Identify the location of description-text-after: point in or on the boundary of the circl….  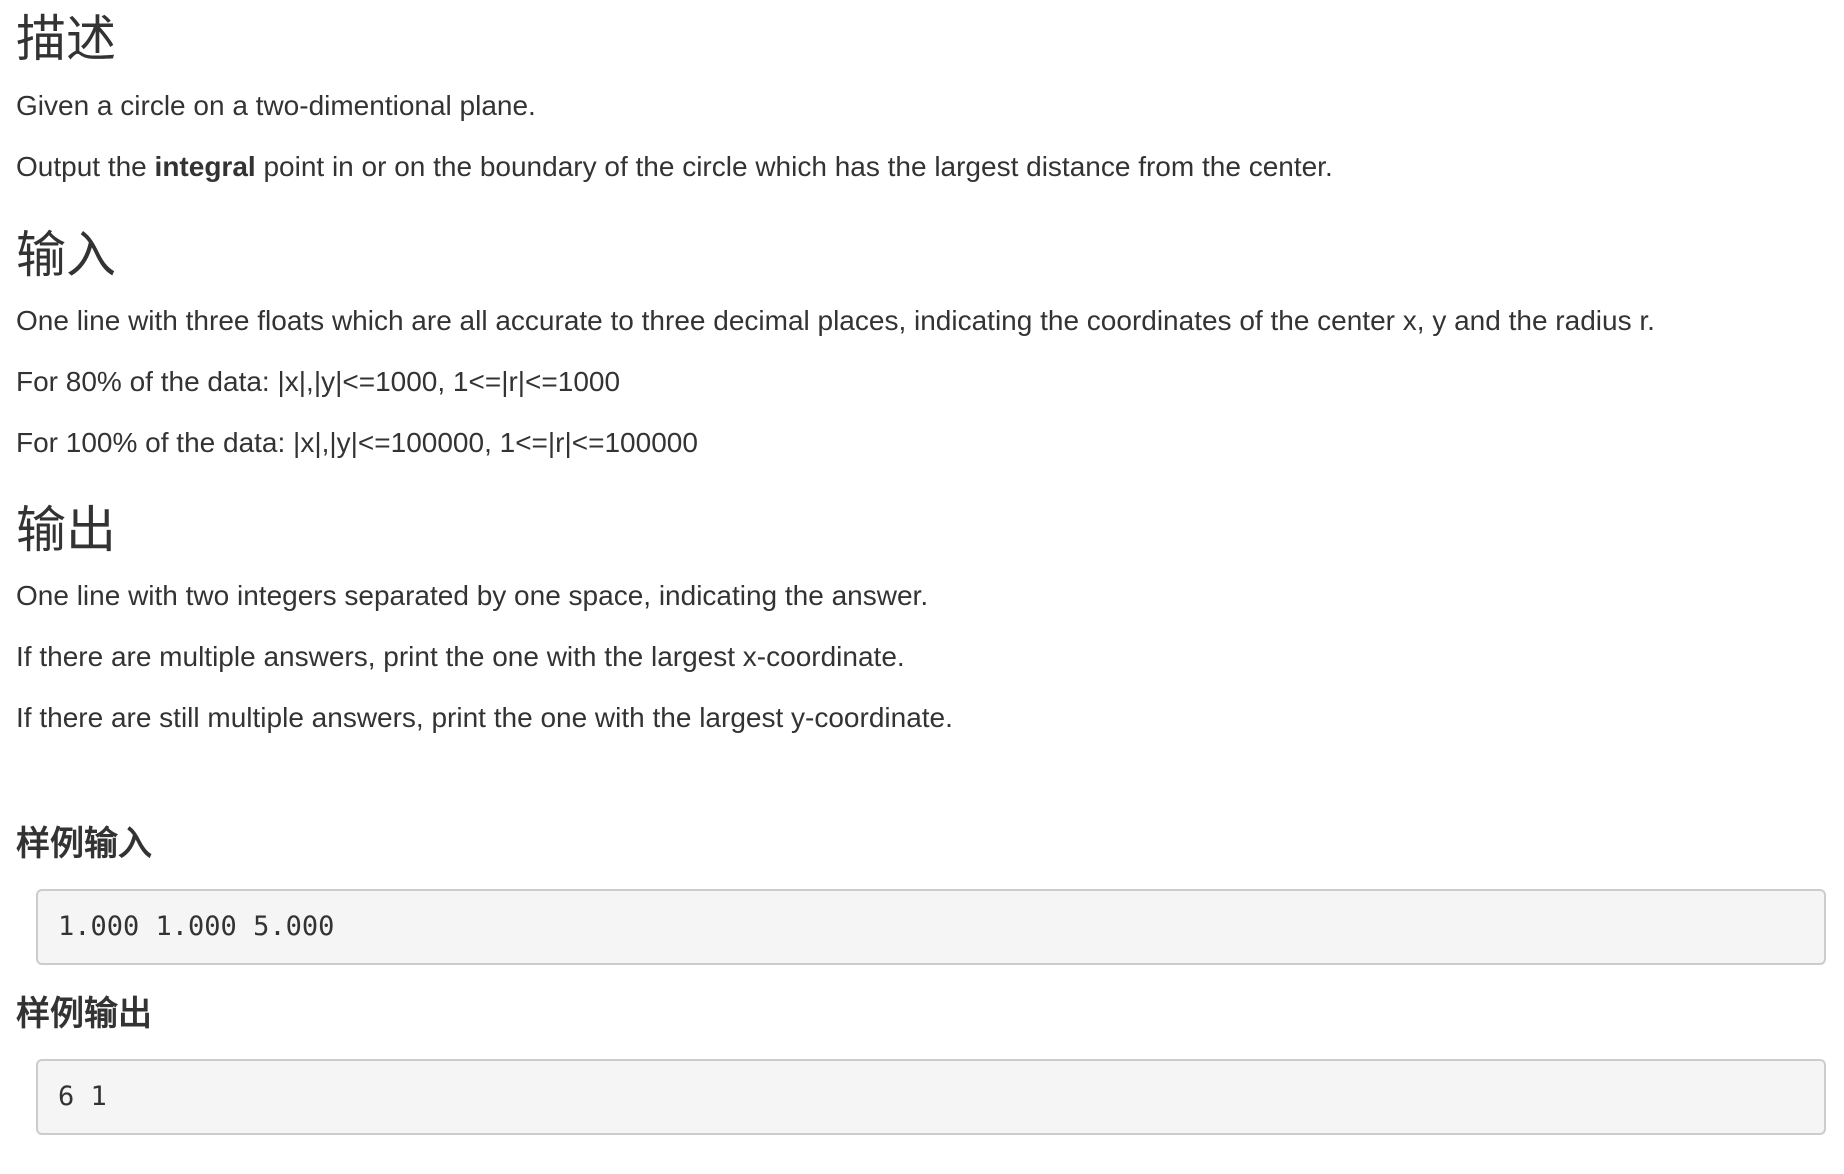
(794, 166).